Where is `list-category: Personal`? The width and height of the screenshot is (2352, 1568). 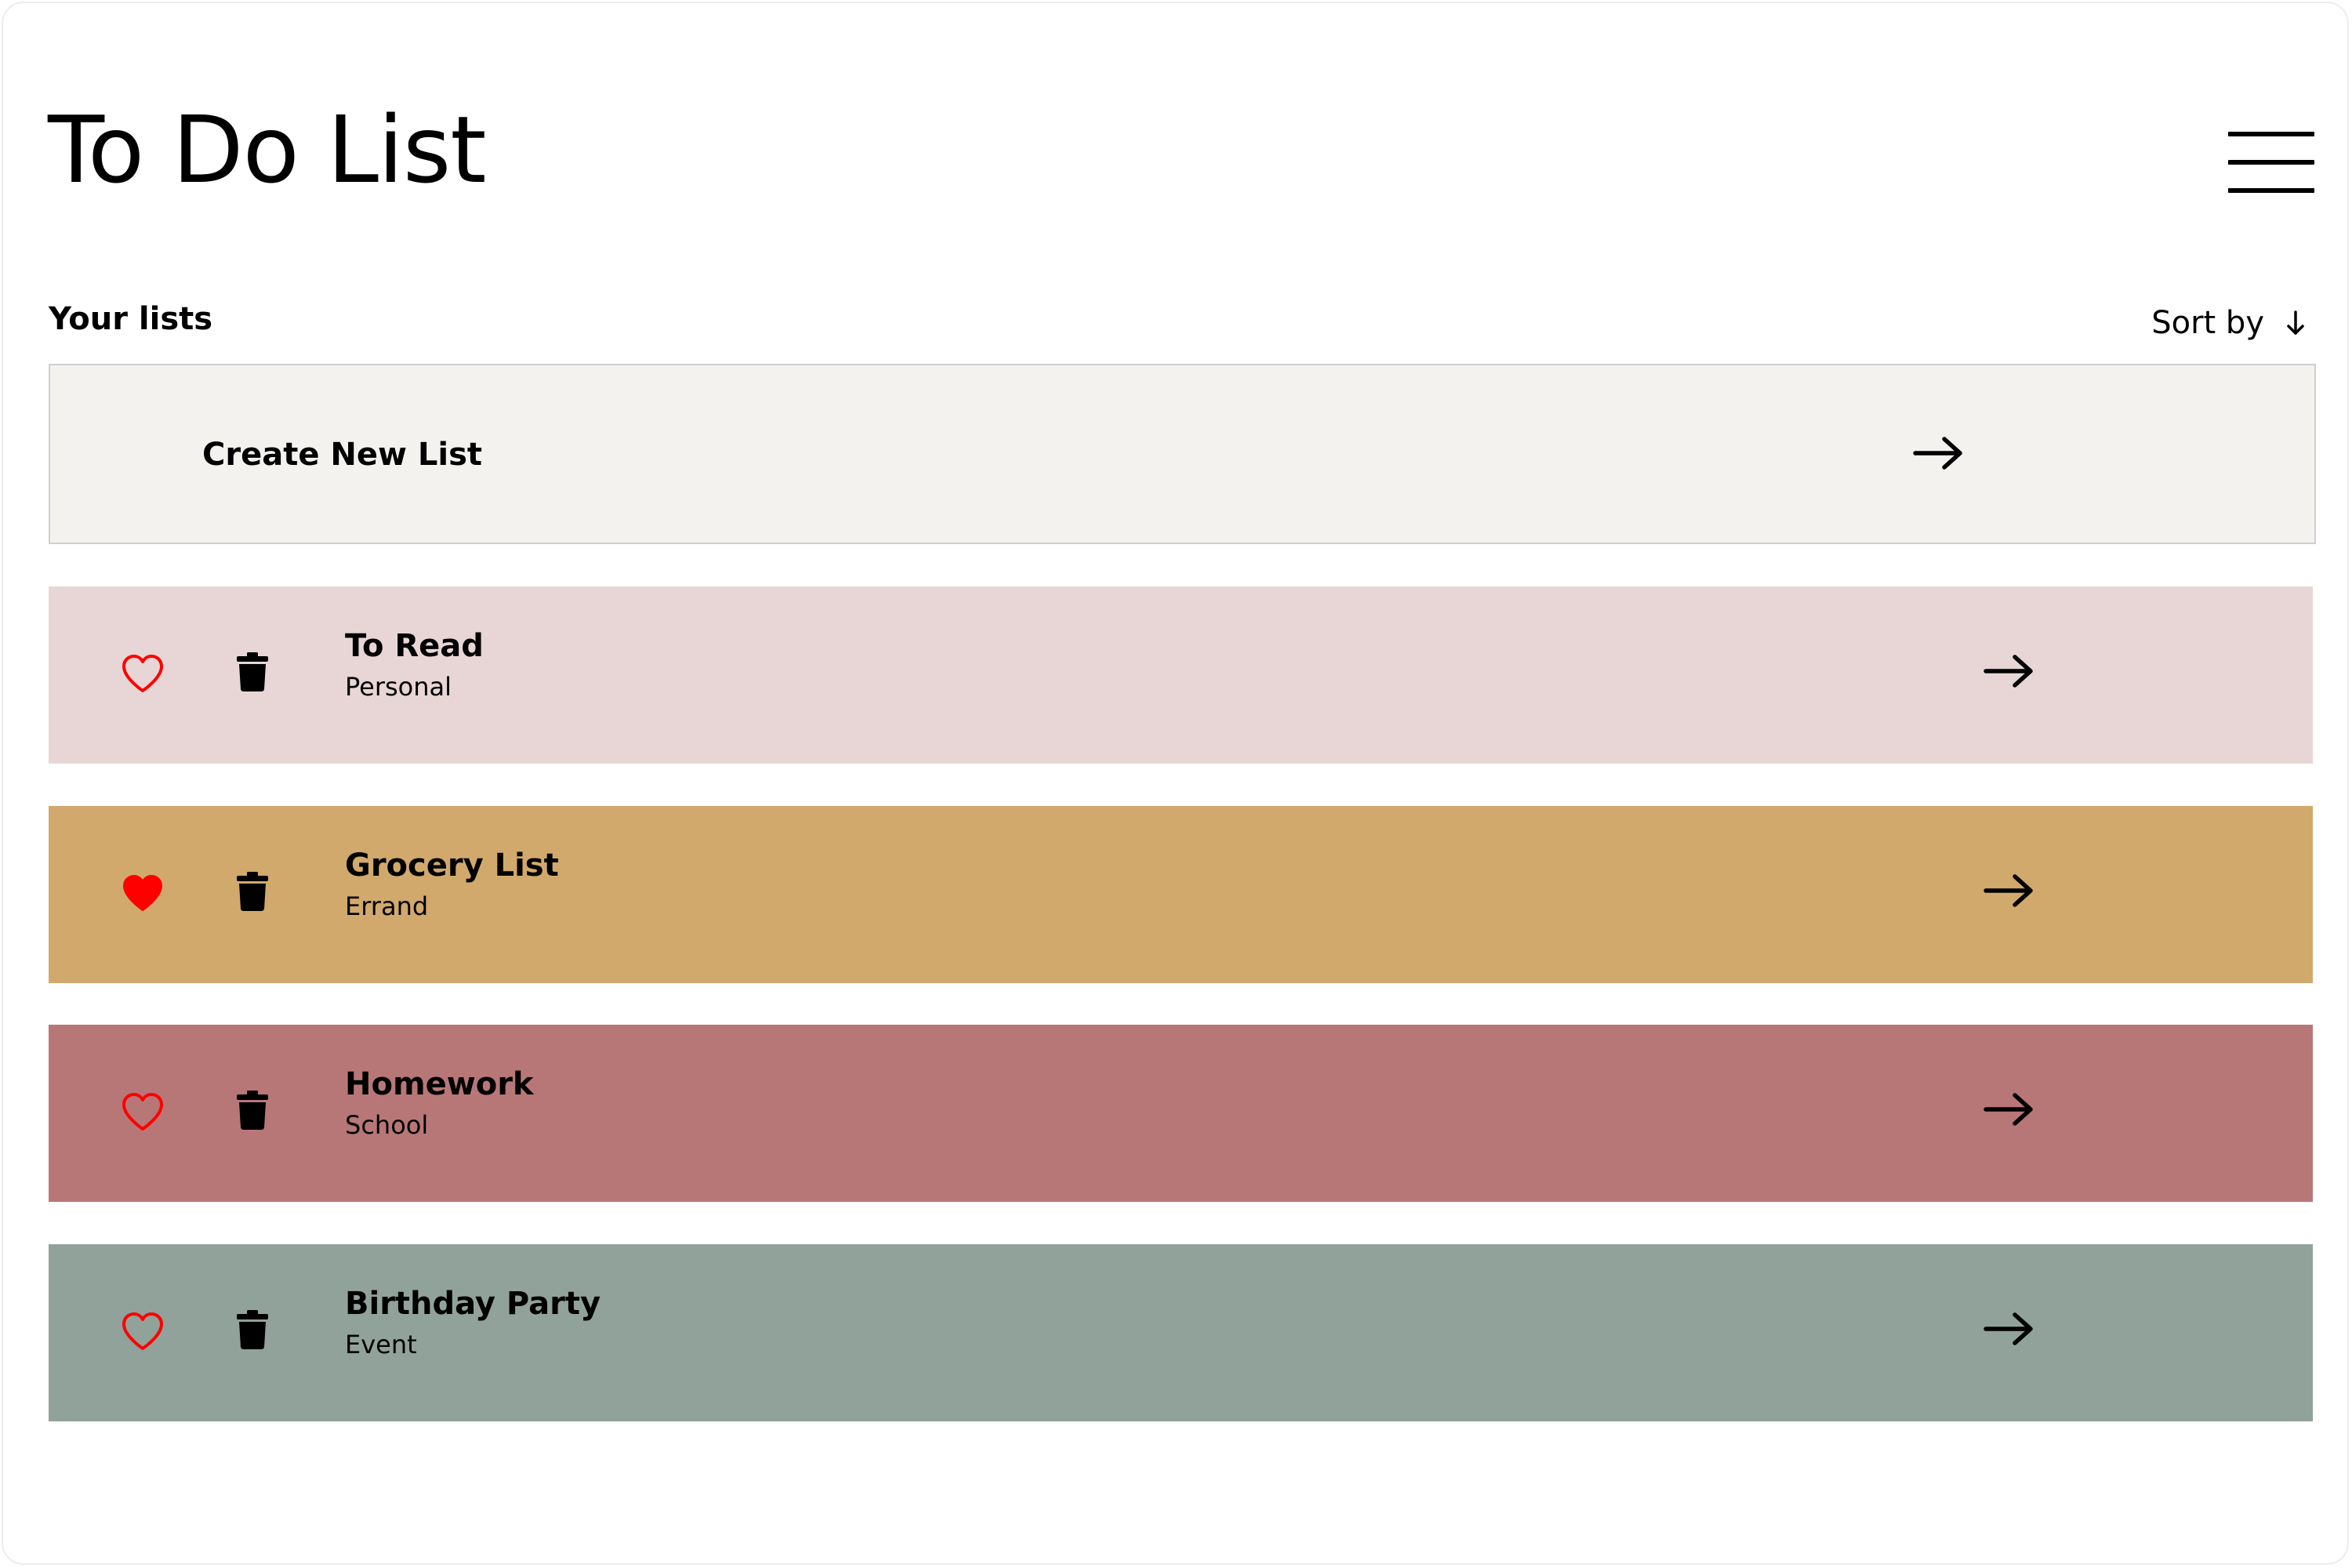 list-category: Personal is located at coordinates (398, 687).